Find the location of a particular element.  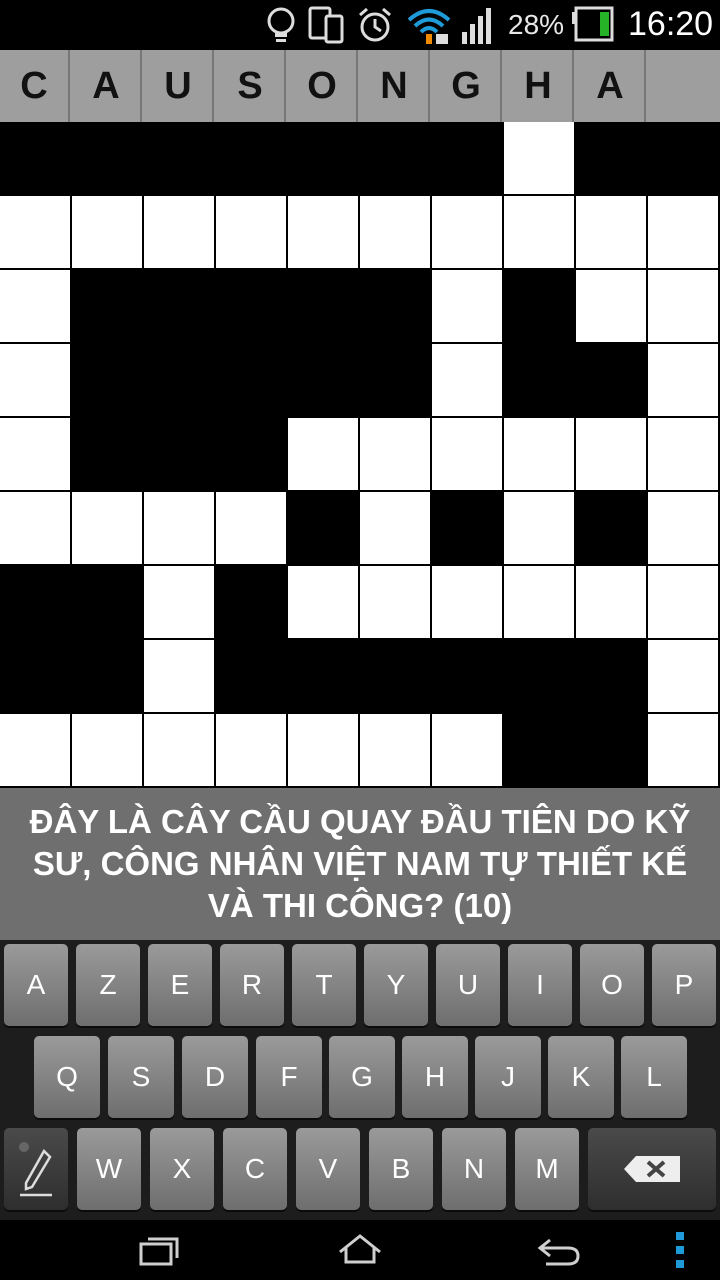

navigation-bar is located at coordinates (360, 1250).